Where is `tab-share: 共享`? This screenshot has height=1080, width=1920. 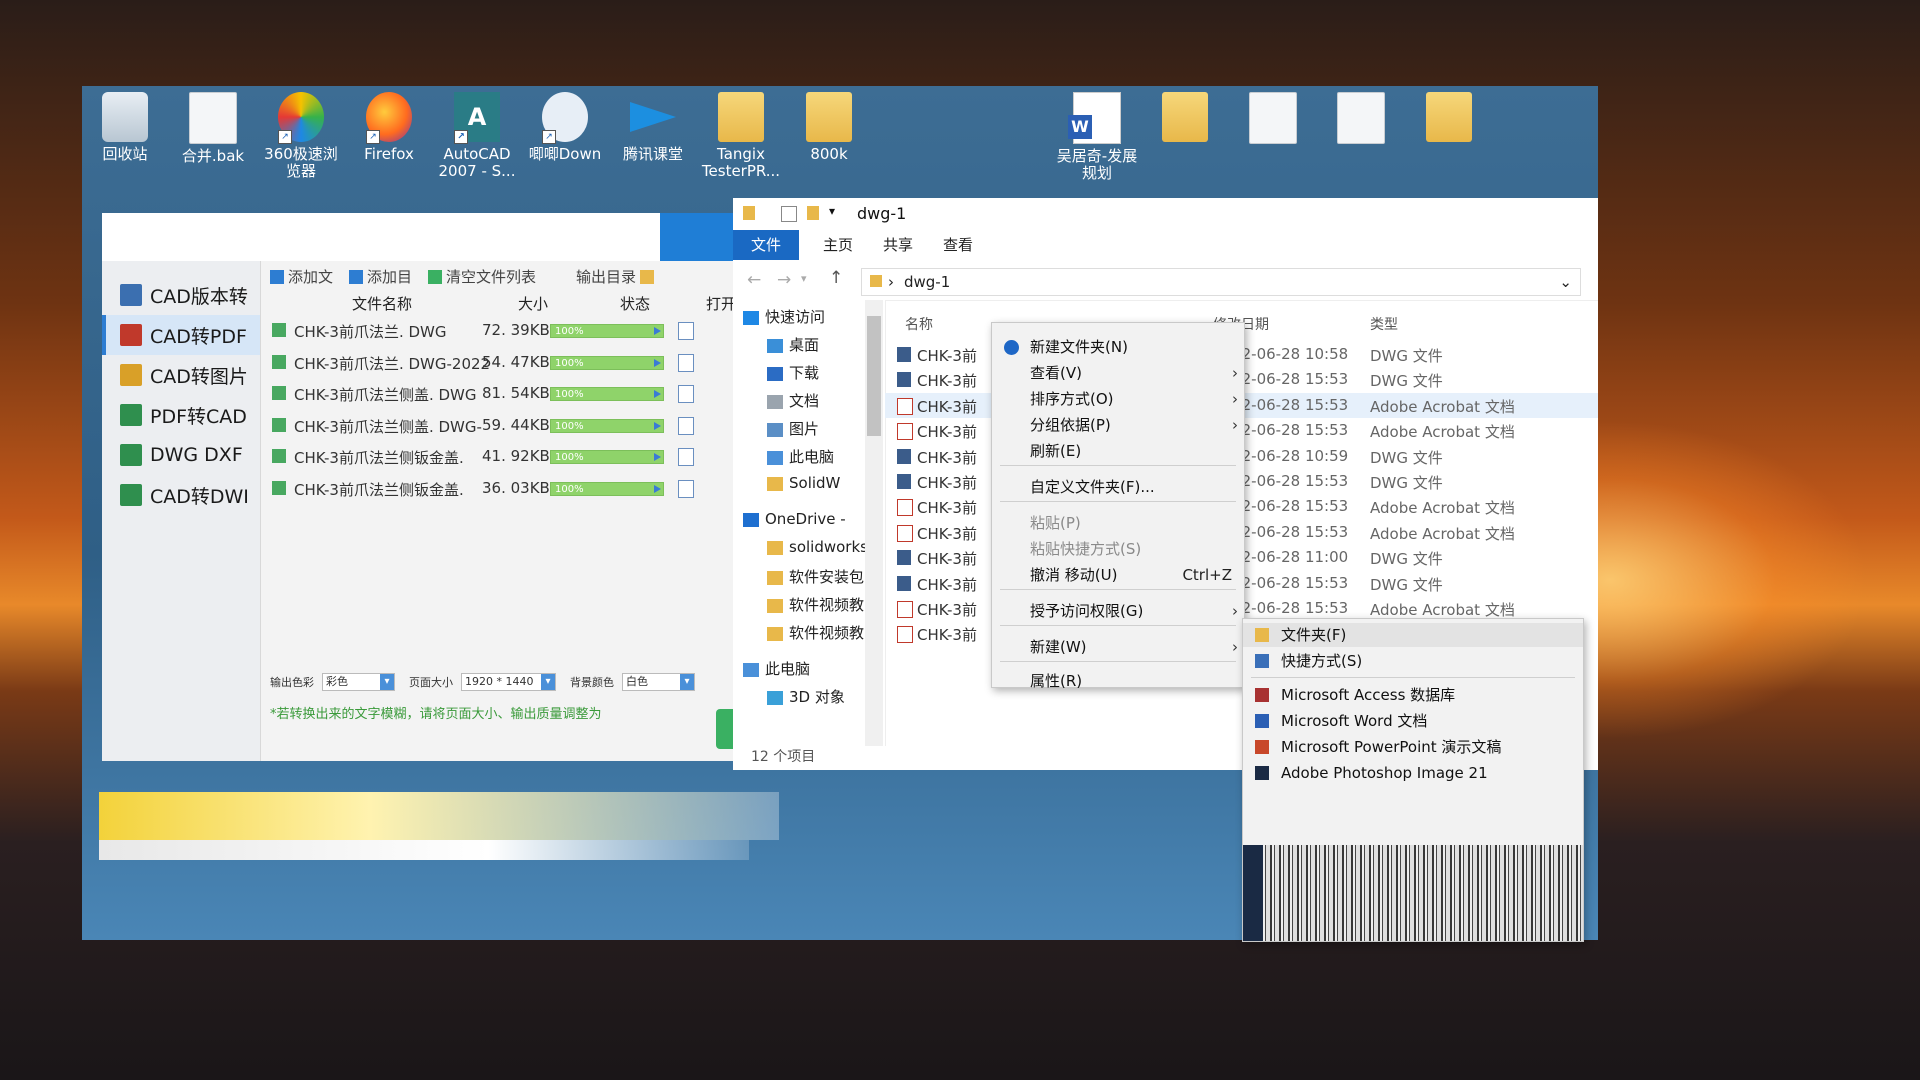 tab-share: 共享 is located at coordinates (898, 245).